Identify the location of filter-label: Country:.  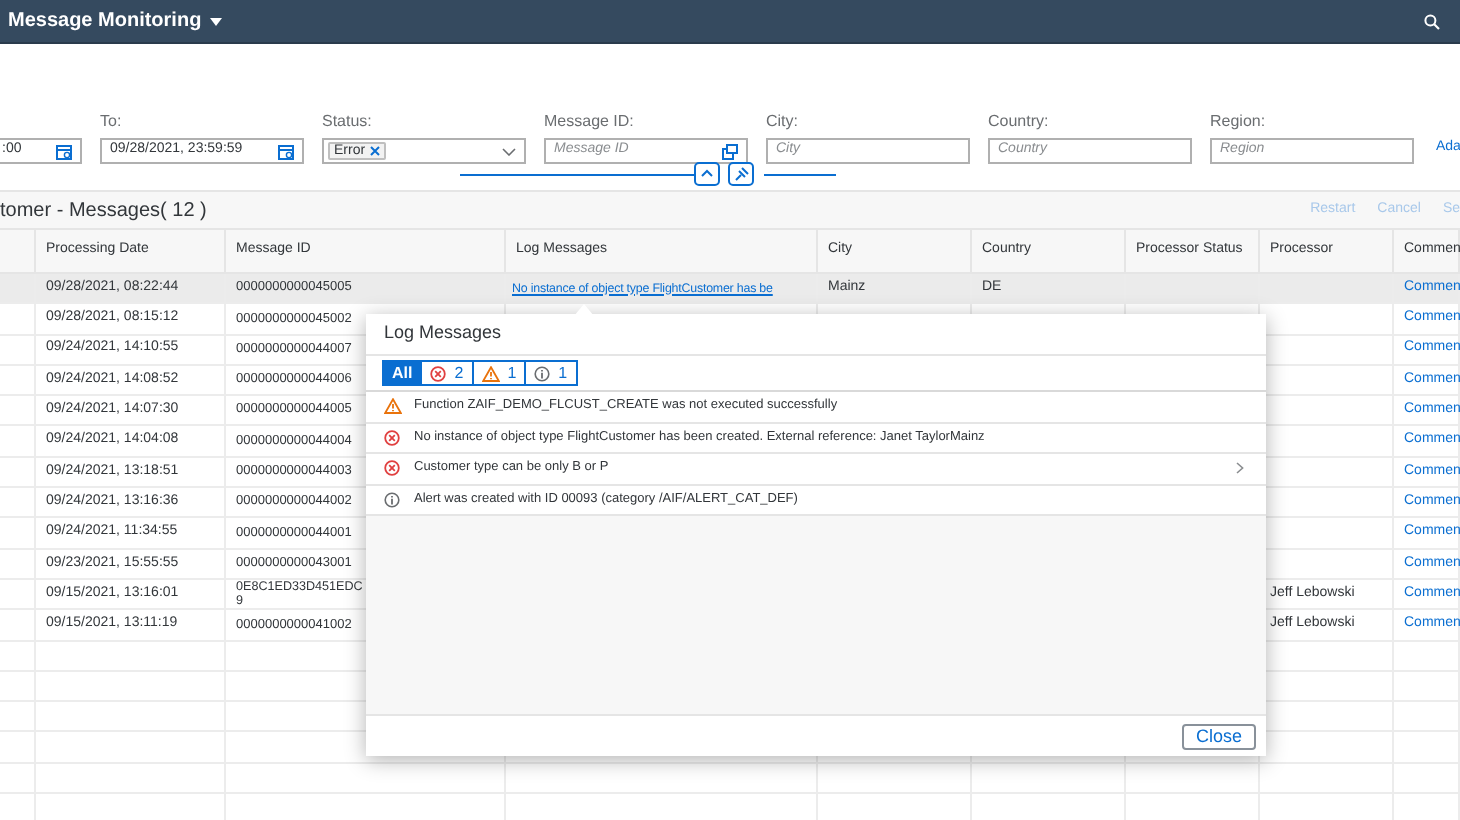
(1019, 122).